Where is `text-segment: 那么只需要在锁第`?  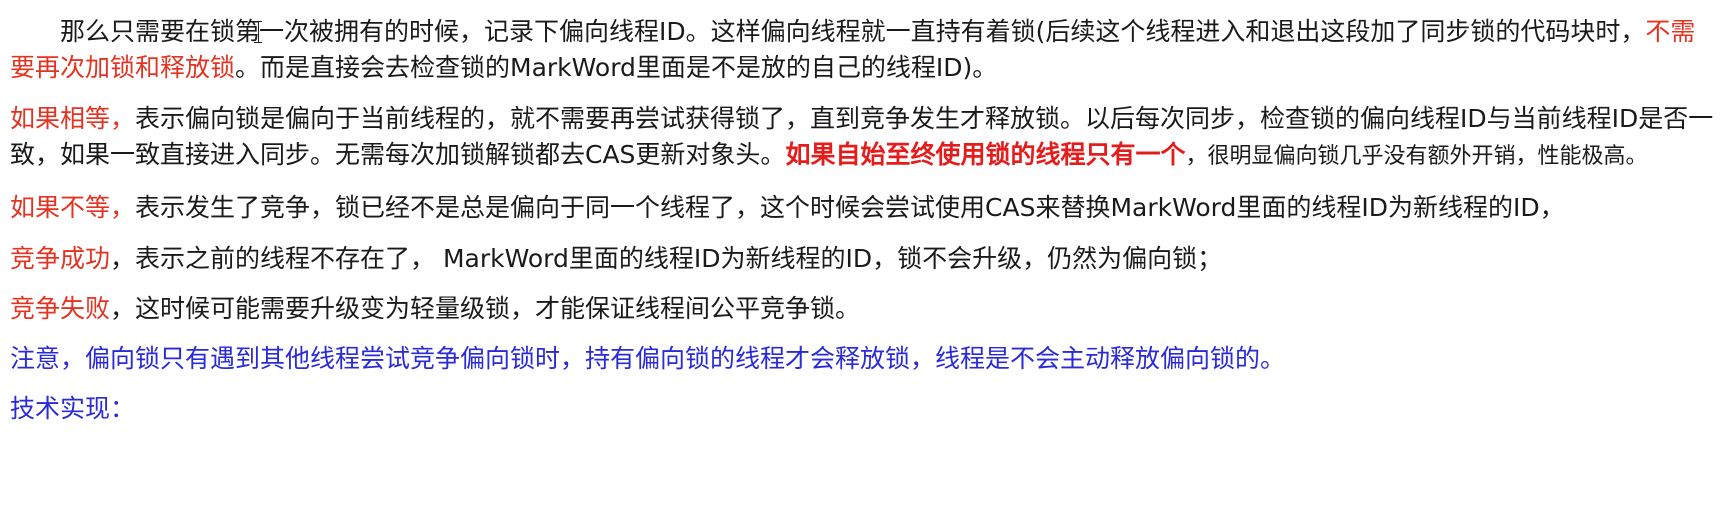
text-segment: 那么只需要在锁第 is located at coordinates (160, 31).